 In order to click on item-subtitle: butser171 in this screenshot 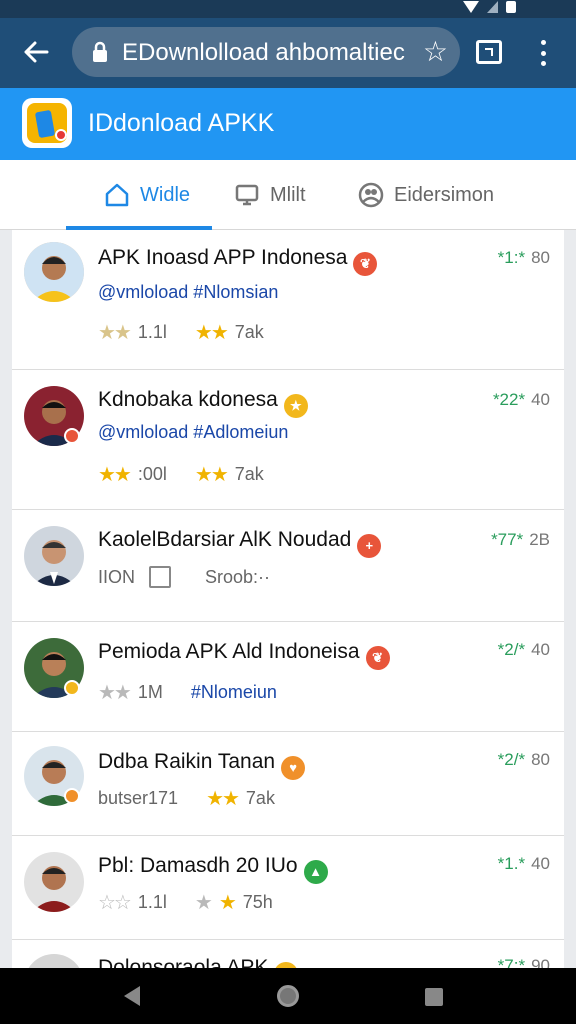, I will do `click(138, 798)`.